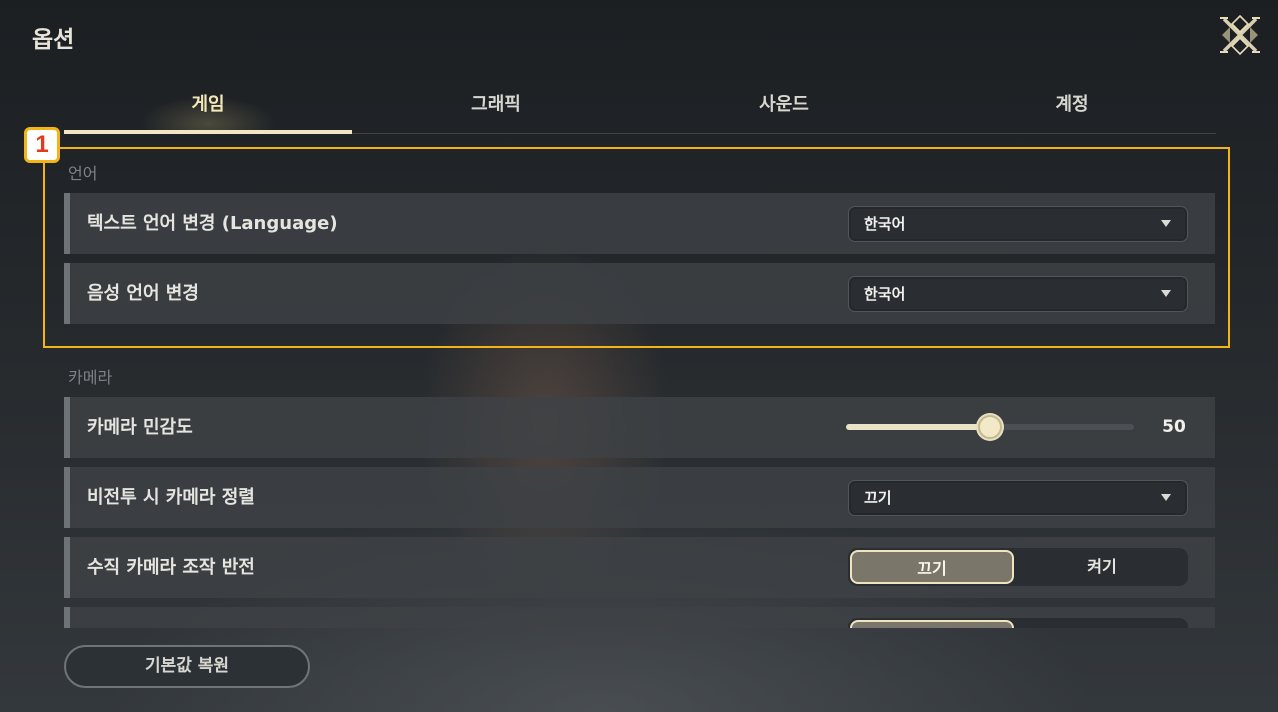  What do you see at coordinates (932, 624) in the screenshot?
I see `toggle-option-selected` at bounding box center [932, 624].